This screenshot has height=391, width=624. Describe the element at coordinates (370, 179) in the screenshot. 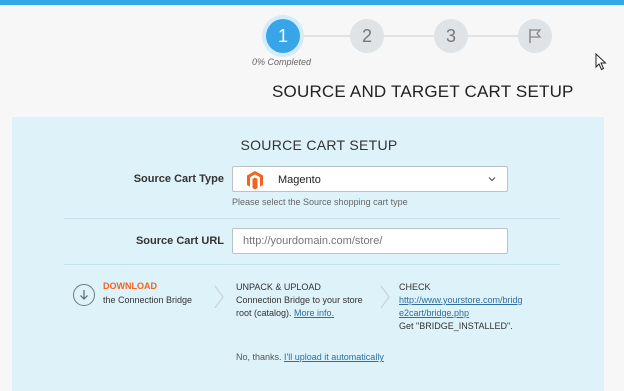

I see `source-cart-type-select: Magento` at that location.